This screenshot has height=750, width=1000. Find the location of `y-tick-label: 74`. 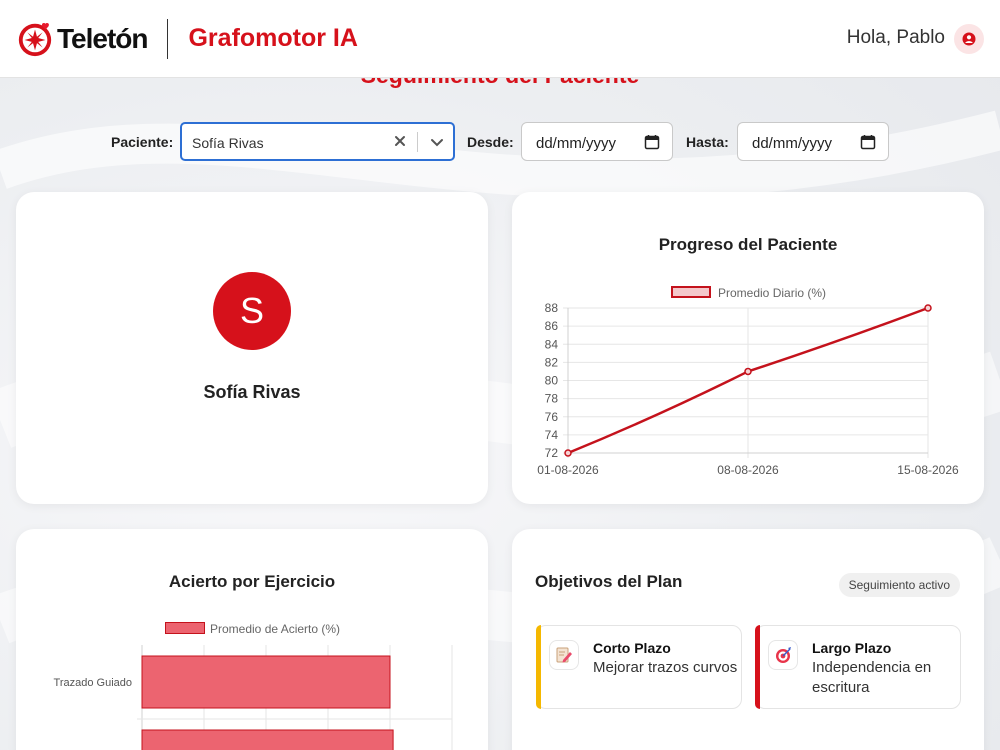

y-tick-label: 74 is located at coordinates (552, 435).